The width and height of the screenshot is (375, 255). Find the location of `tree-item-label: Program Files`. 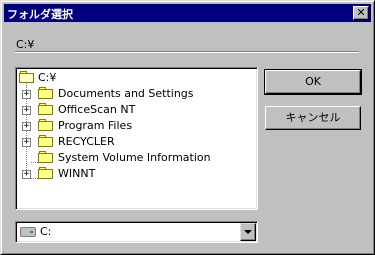

tree-item-label: Program Files is located at coordinates (95, 125).